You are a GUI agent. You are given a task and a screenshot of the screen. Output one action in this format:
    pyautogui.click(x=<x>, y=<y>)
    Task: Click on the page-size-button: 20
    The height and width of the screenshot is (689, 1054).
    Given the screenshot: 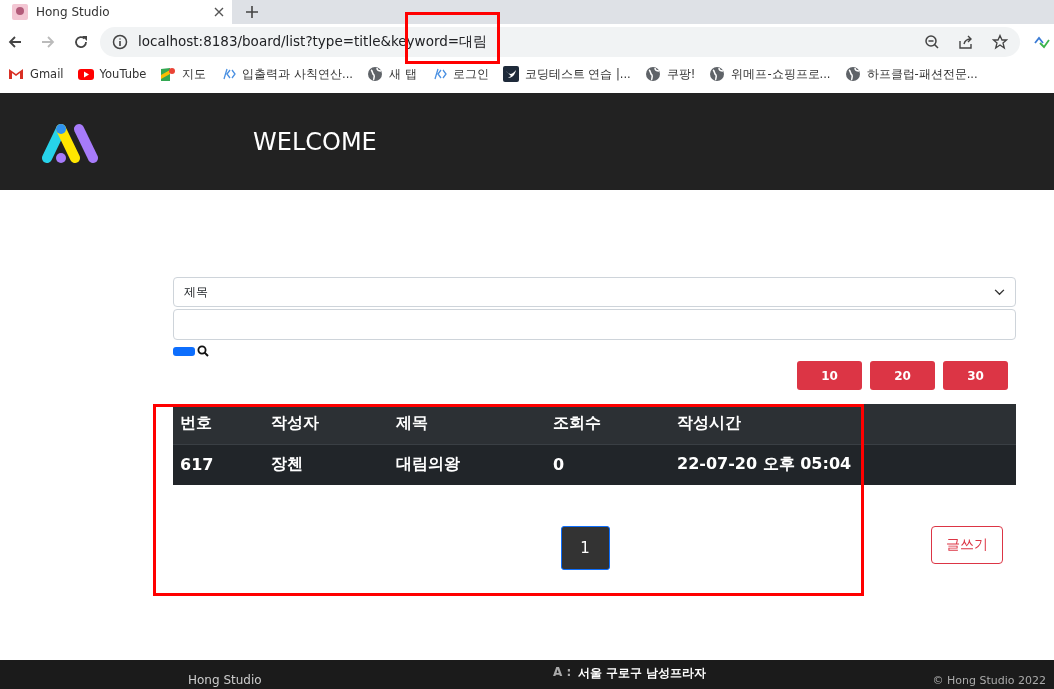 What is the action you would take?
    pyautogui.click(x=902, y=375)
    